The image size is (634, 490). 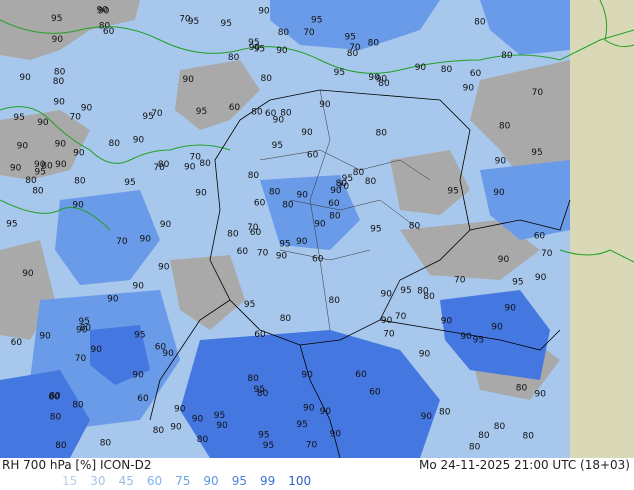 I want to click on legend-level: 100, so click(x=300, y=481).